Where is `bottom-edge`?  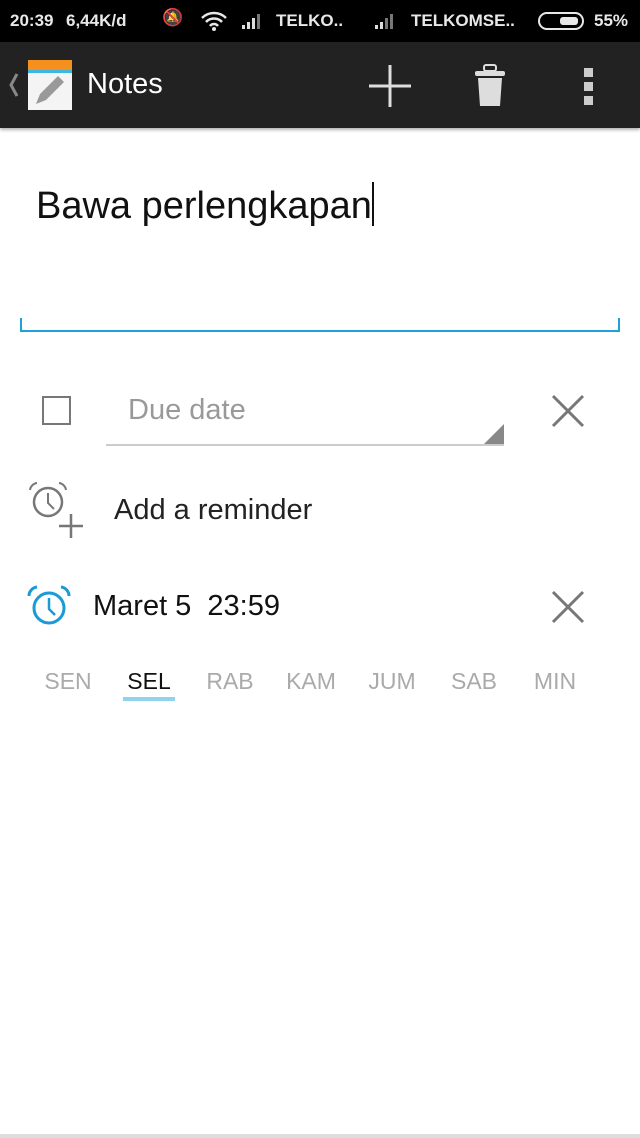 bottom-edge is located at coordinates (320, 1136).